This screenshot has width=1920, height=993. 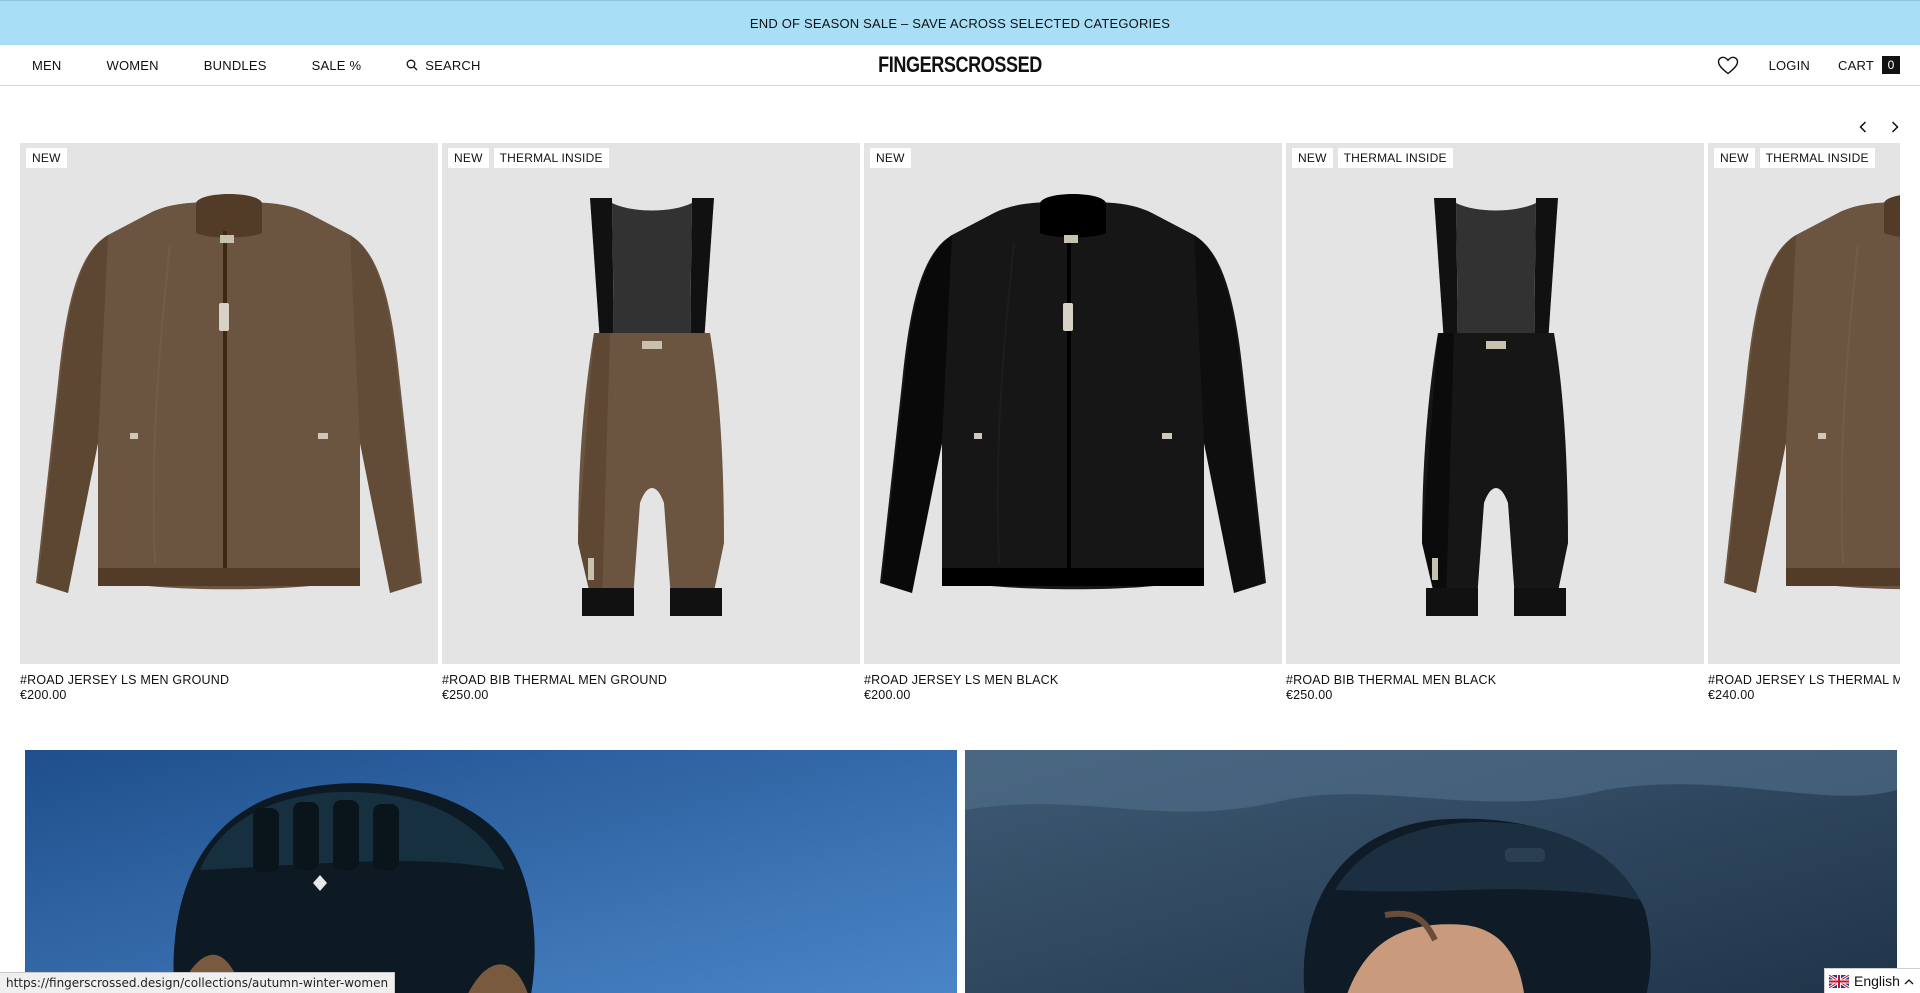 I want to click on chevron-left-icon, so click(x=1863, y=127).